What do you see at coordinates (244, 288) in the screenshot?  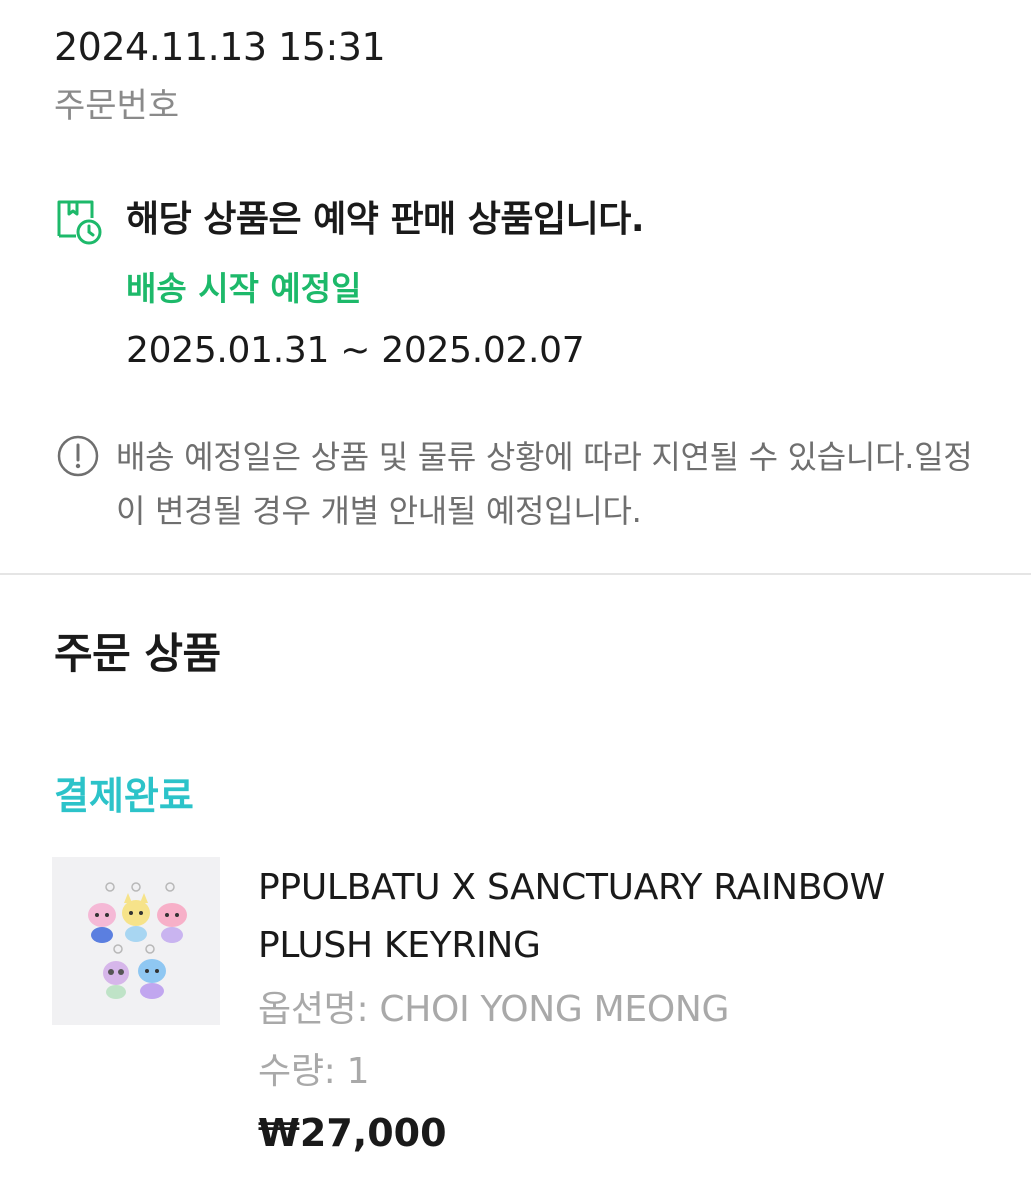 I see `ship-start-label: 배송 시작 예정일` at bounding box center [244, 288].